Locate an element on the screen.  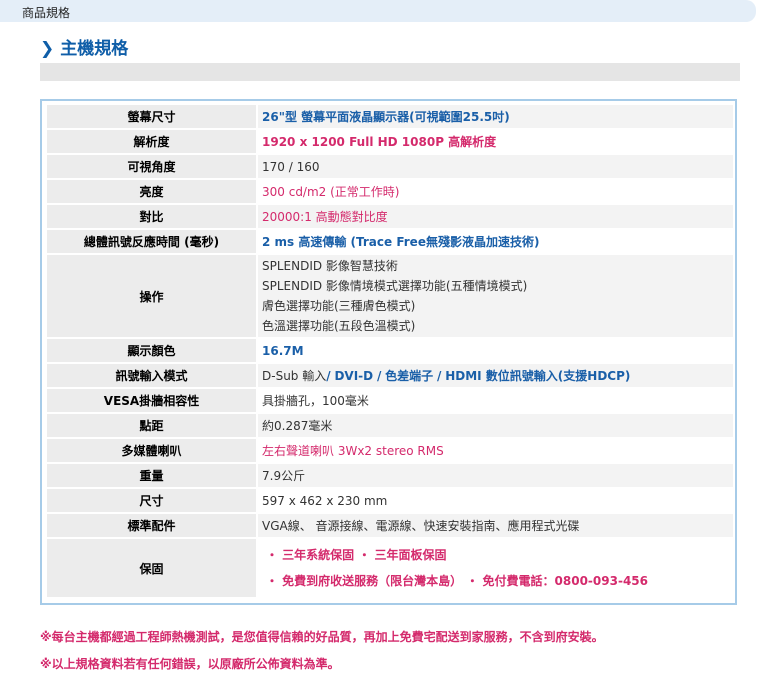
spec-label-weight: 重量 is located at coordinates (151, 475).